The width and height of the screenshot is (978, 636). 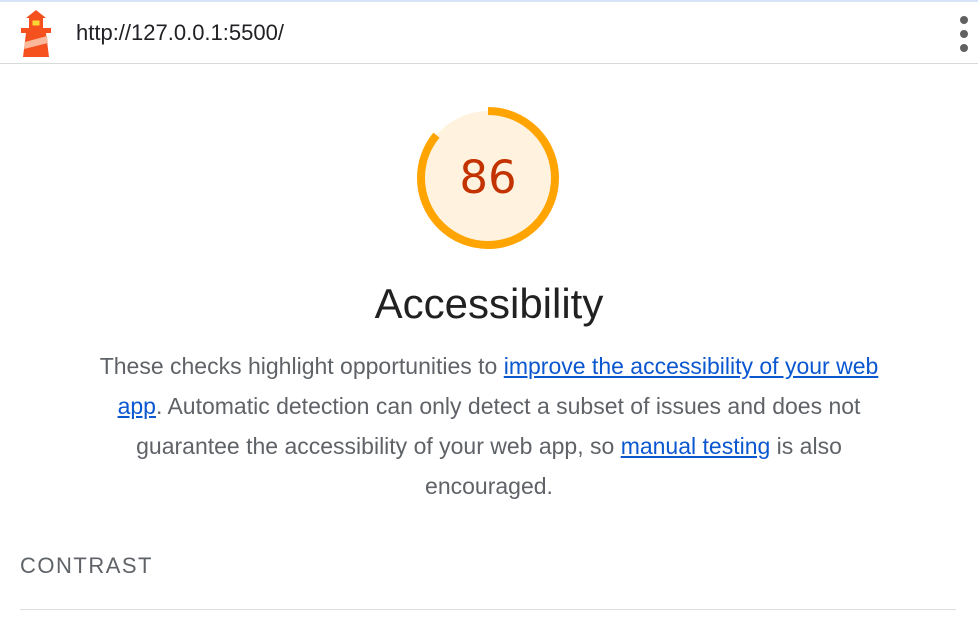 I want to click on accessibility-score-gauge: 86, so click(x=488, y=178).